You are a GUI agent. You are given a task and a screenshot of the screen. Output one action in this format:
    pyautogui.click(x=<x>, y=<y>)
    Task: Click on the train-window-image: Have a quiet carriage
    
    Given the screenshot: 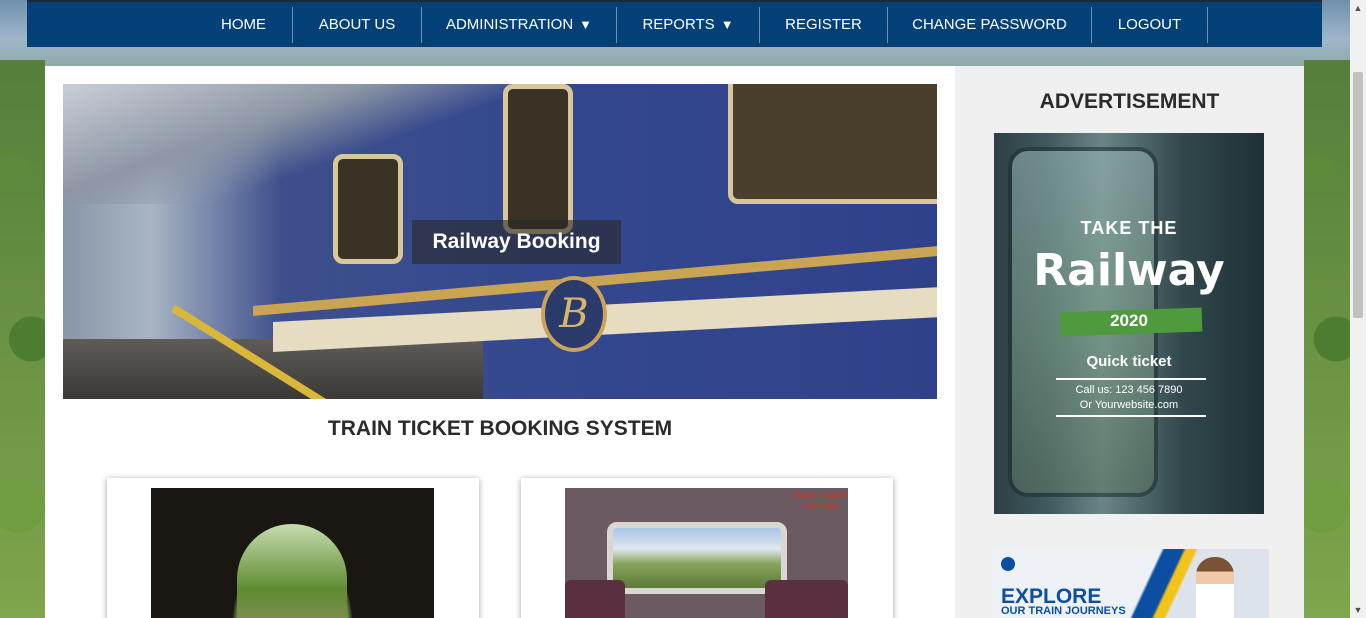 What is the action you would take?
    pyautogui.click(x=706, y=553)
    